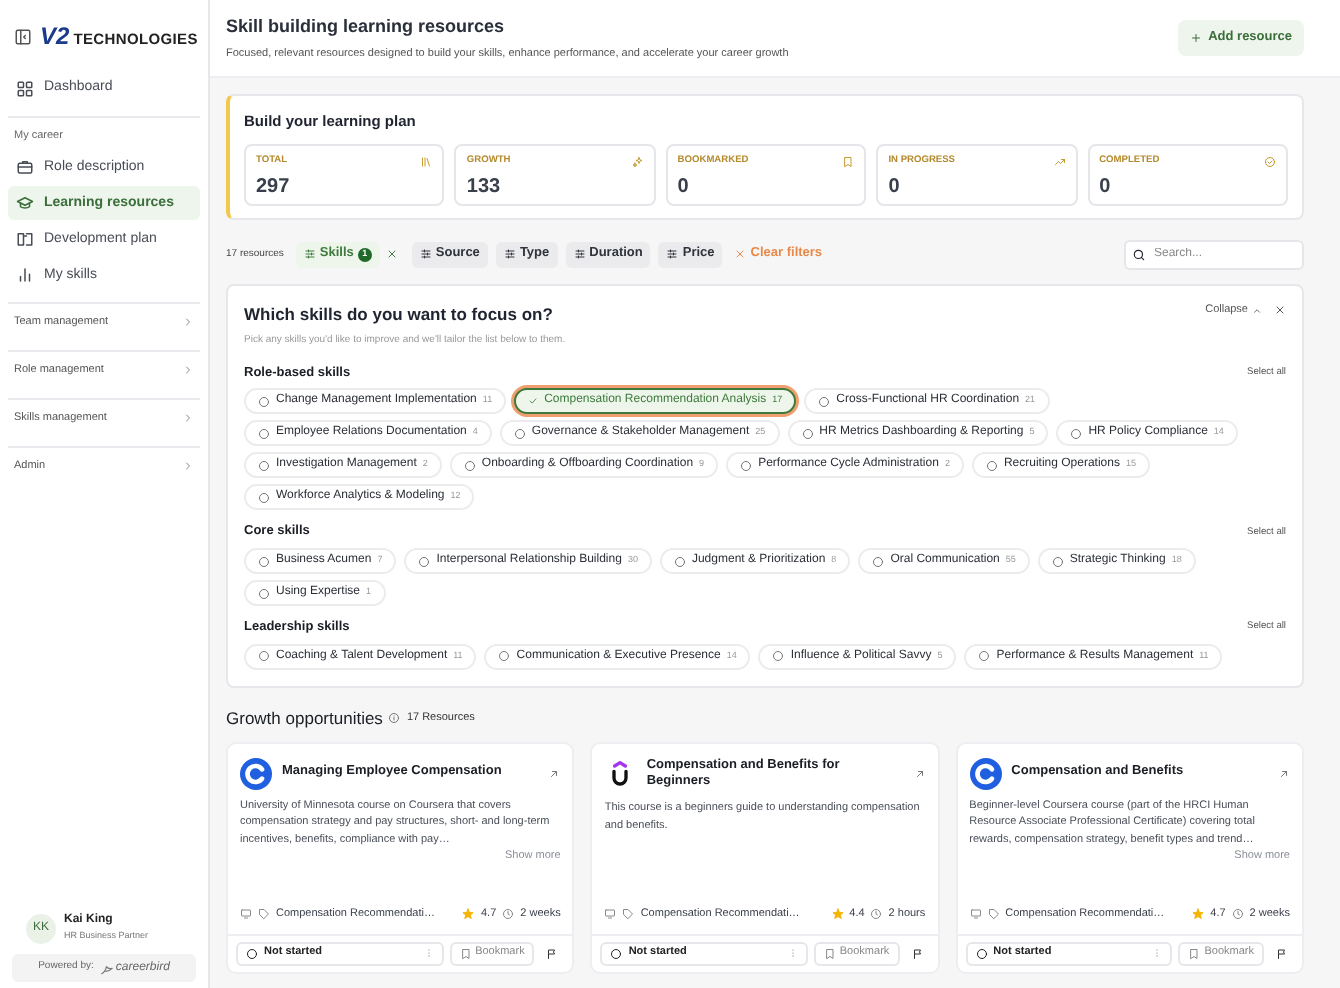 The height and width of the screenshot is (988, 1340). What do you see at coordinates (484, 188) in the screenshot?
I see `stat-value: 133` at bounding box center [484, 188].